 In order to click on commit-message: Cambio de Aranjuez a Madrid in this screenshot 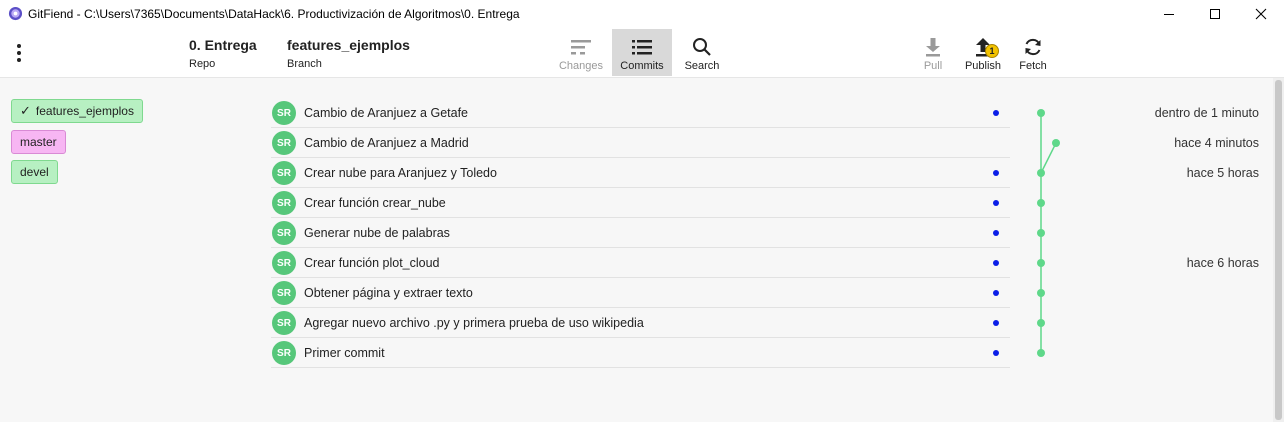, I will do `click(386, 143)`.